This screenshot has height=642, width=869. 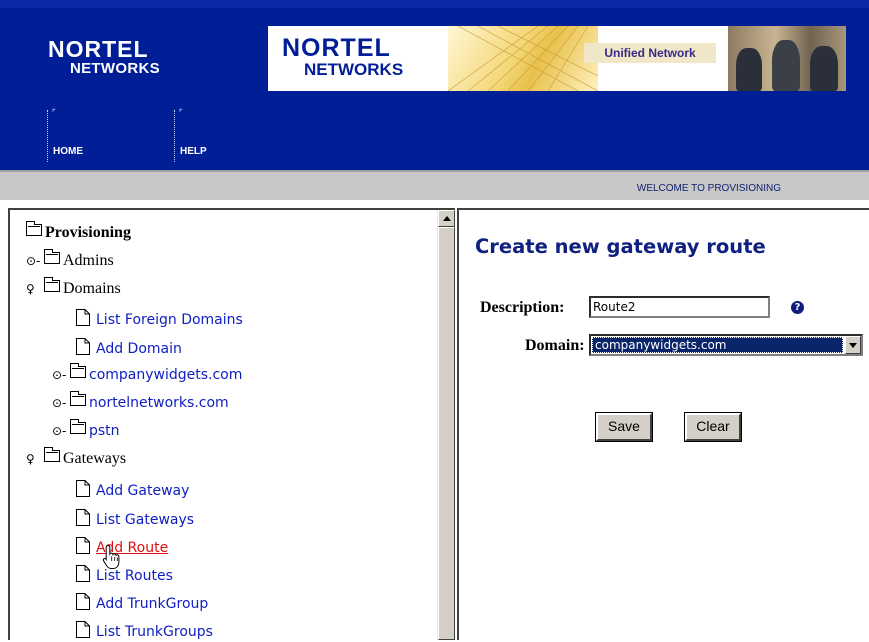 What do you see at coordinates (166, 375) in the screenshot?
I see `folder-label: companywidgets.com` at bounding box center [166, 375].